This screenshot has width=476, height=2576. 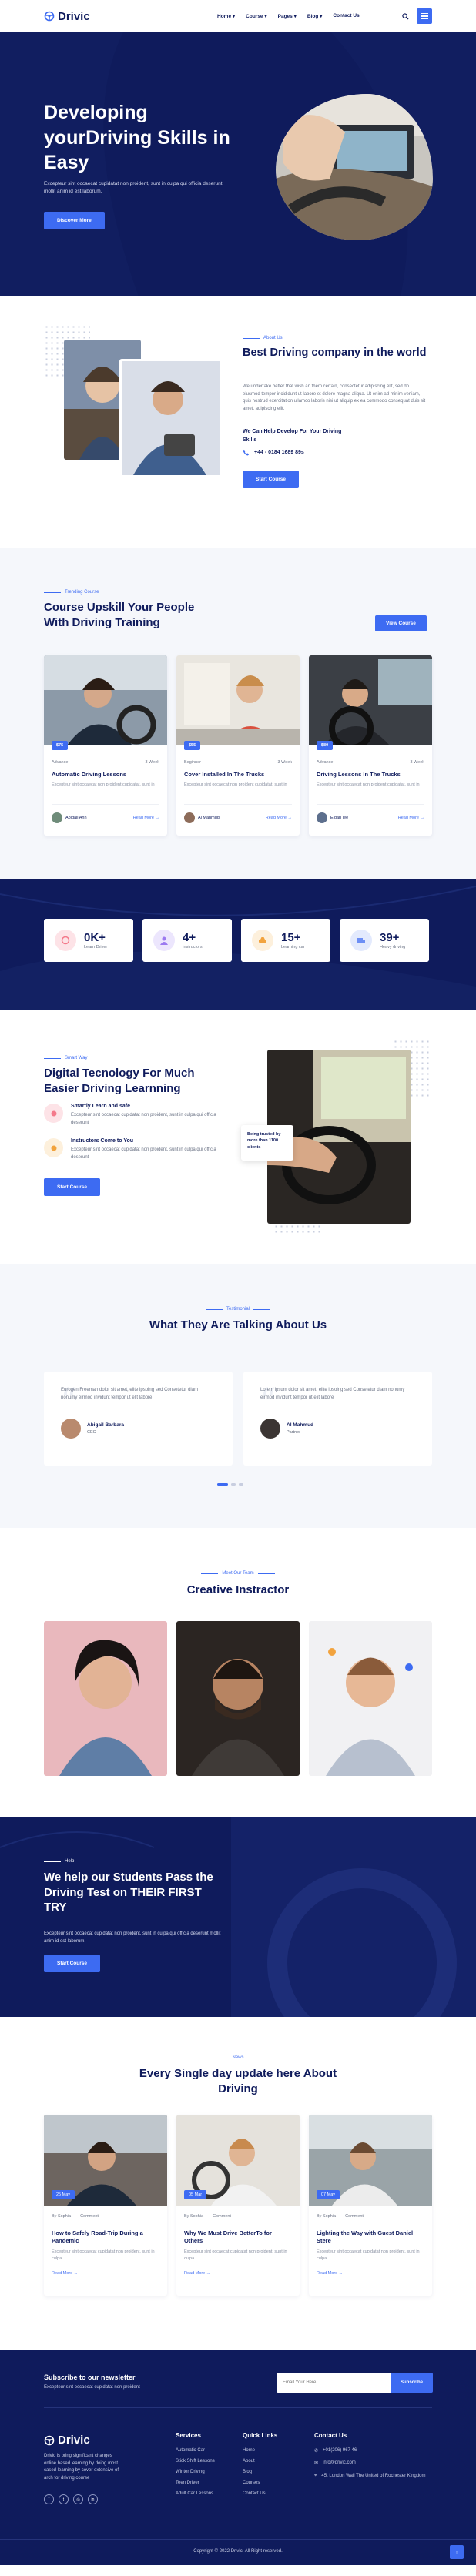 I want to click on about-start-course-button: Start Course, so click(x=271, y=479).